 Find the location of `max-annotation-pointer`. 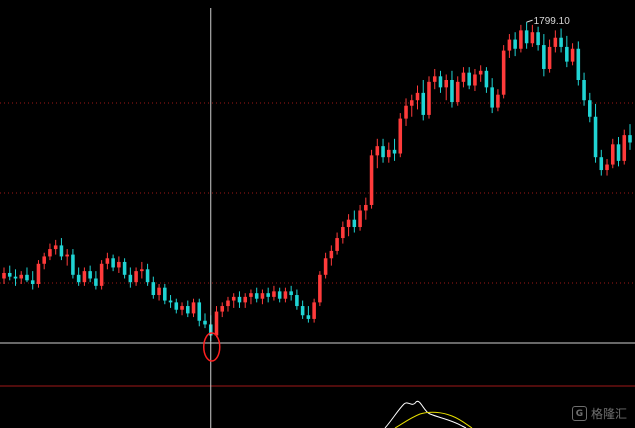

max-annotation-pointer is located at coordinates (529, 21).